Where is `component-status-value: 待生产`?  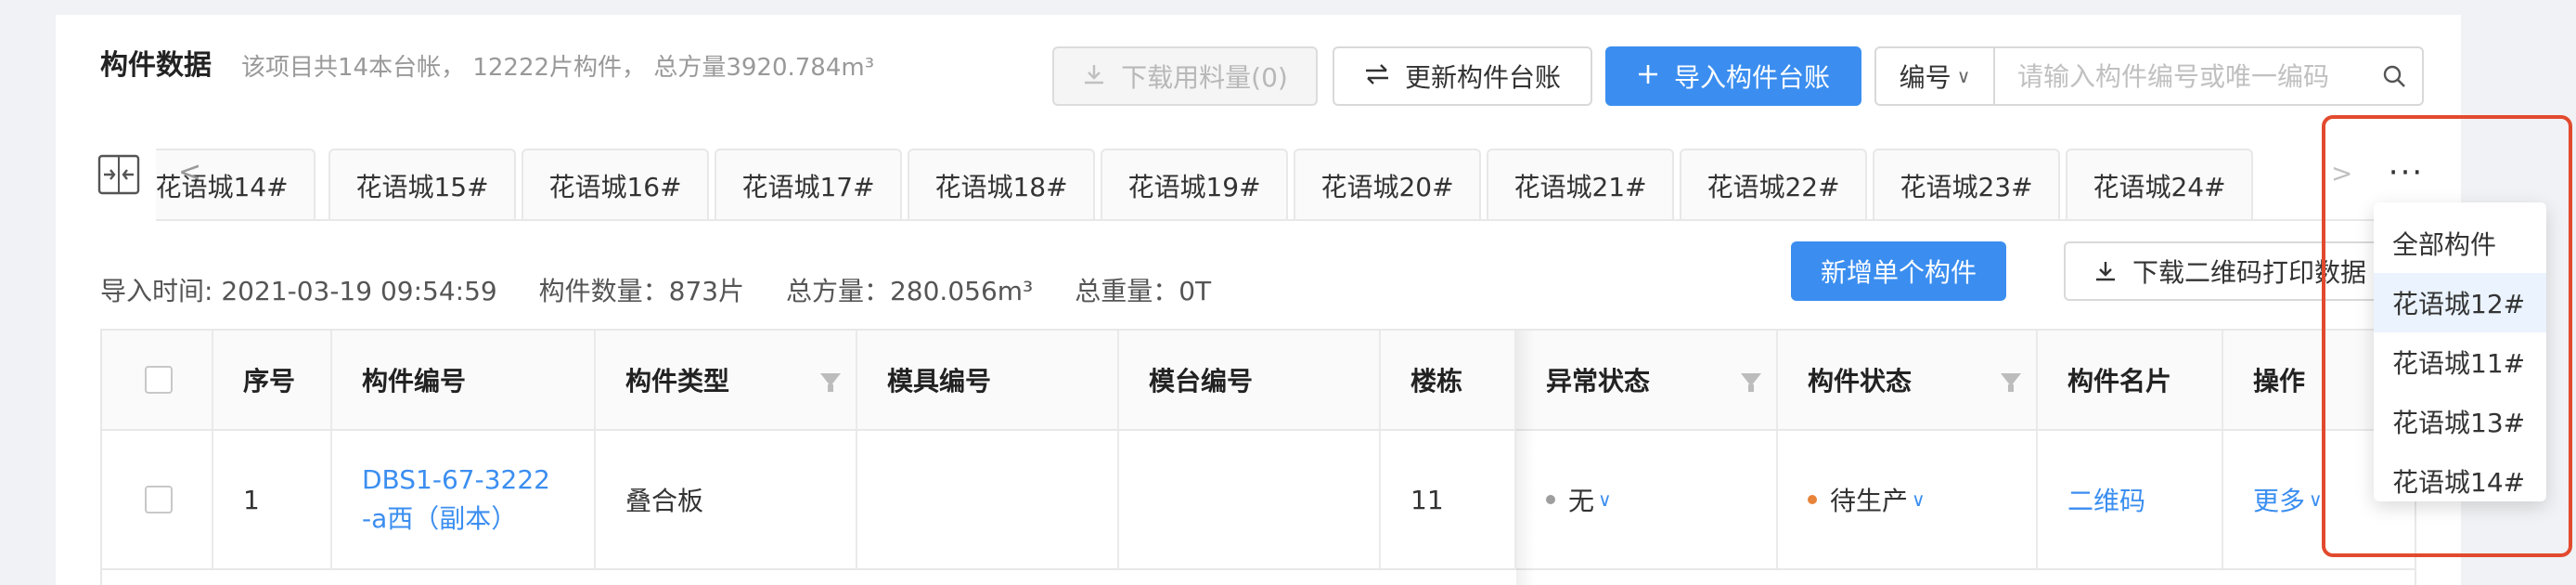
component-status-value: 待生产 is located at coordinates (1869, 501).